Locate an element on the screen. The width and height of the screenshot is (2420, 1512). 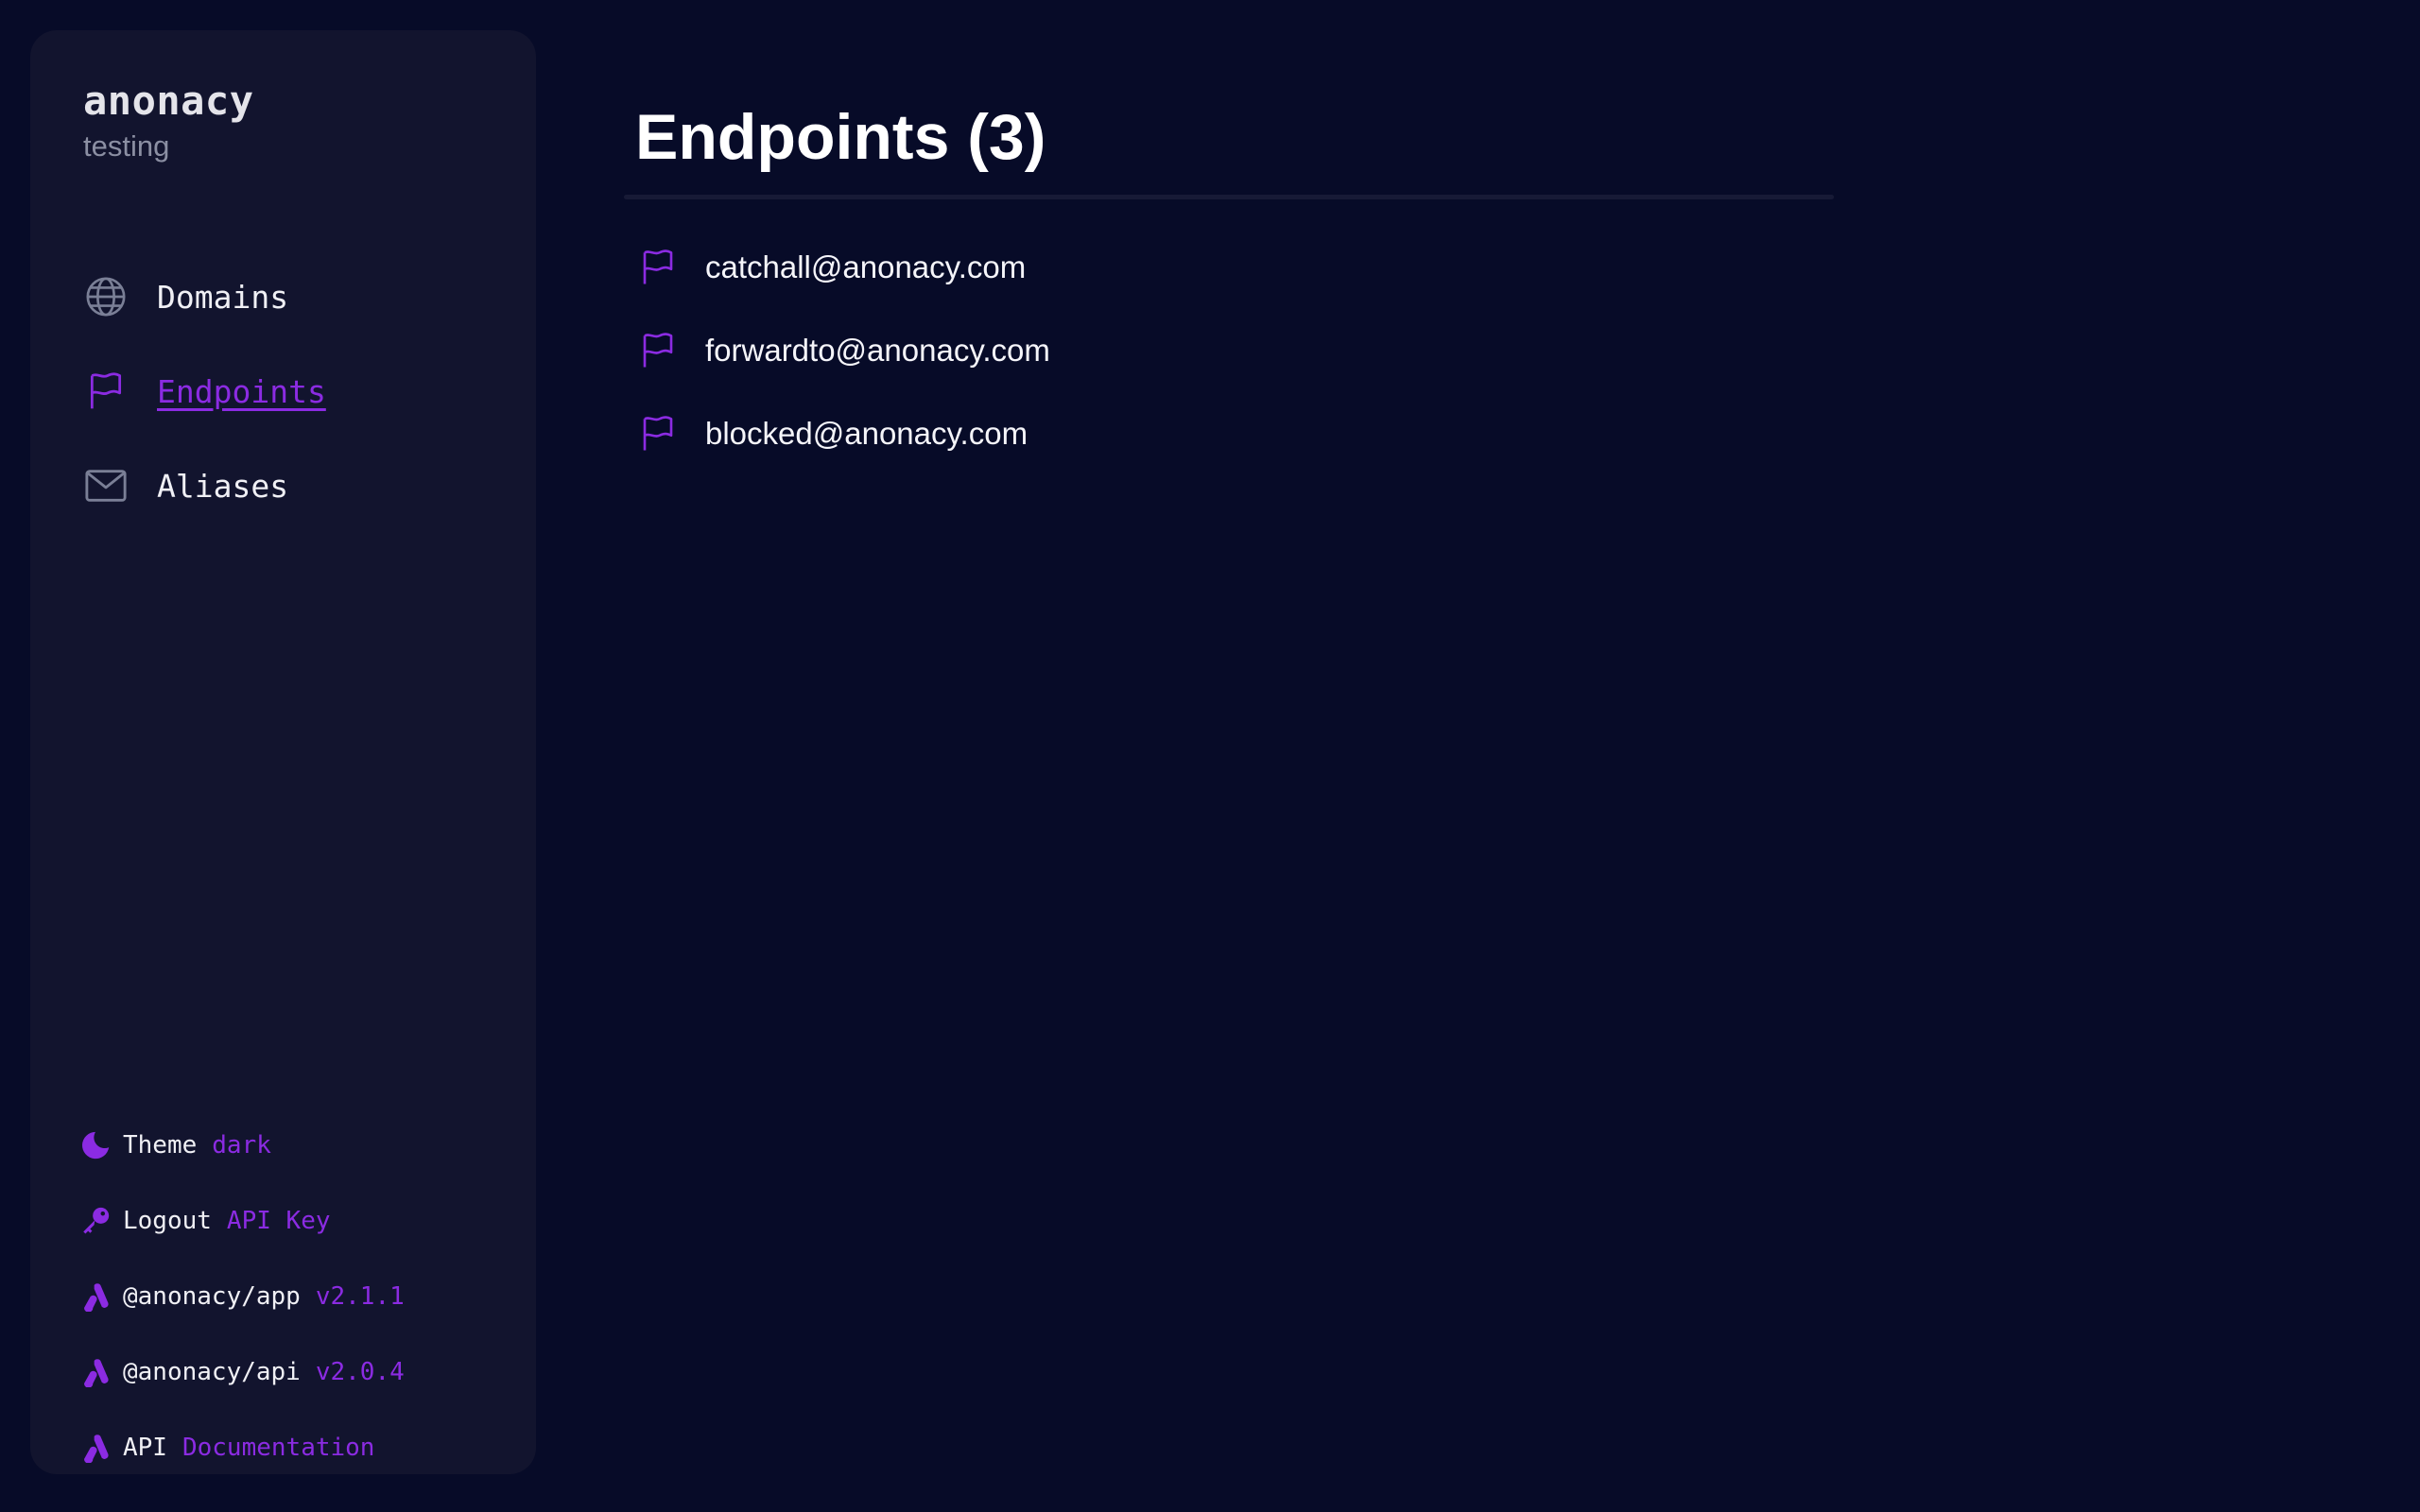
endpoint-email: blocked@anonacy.com is located at coordinates (866, 434).